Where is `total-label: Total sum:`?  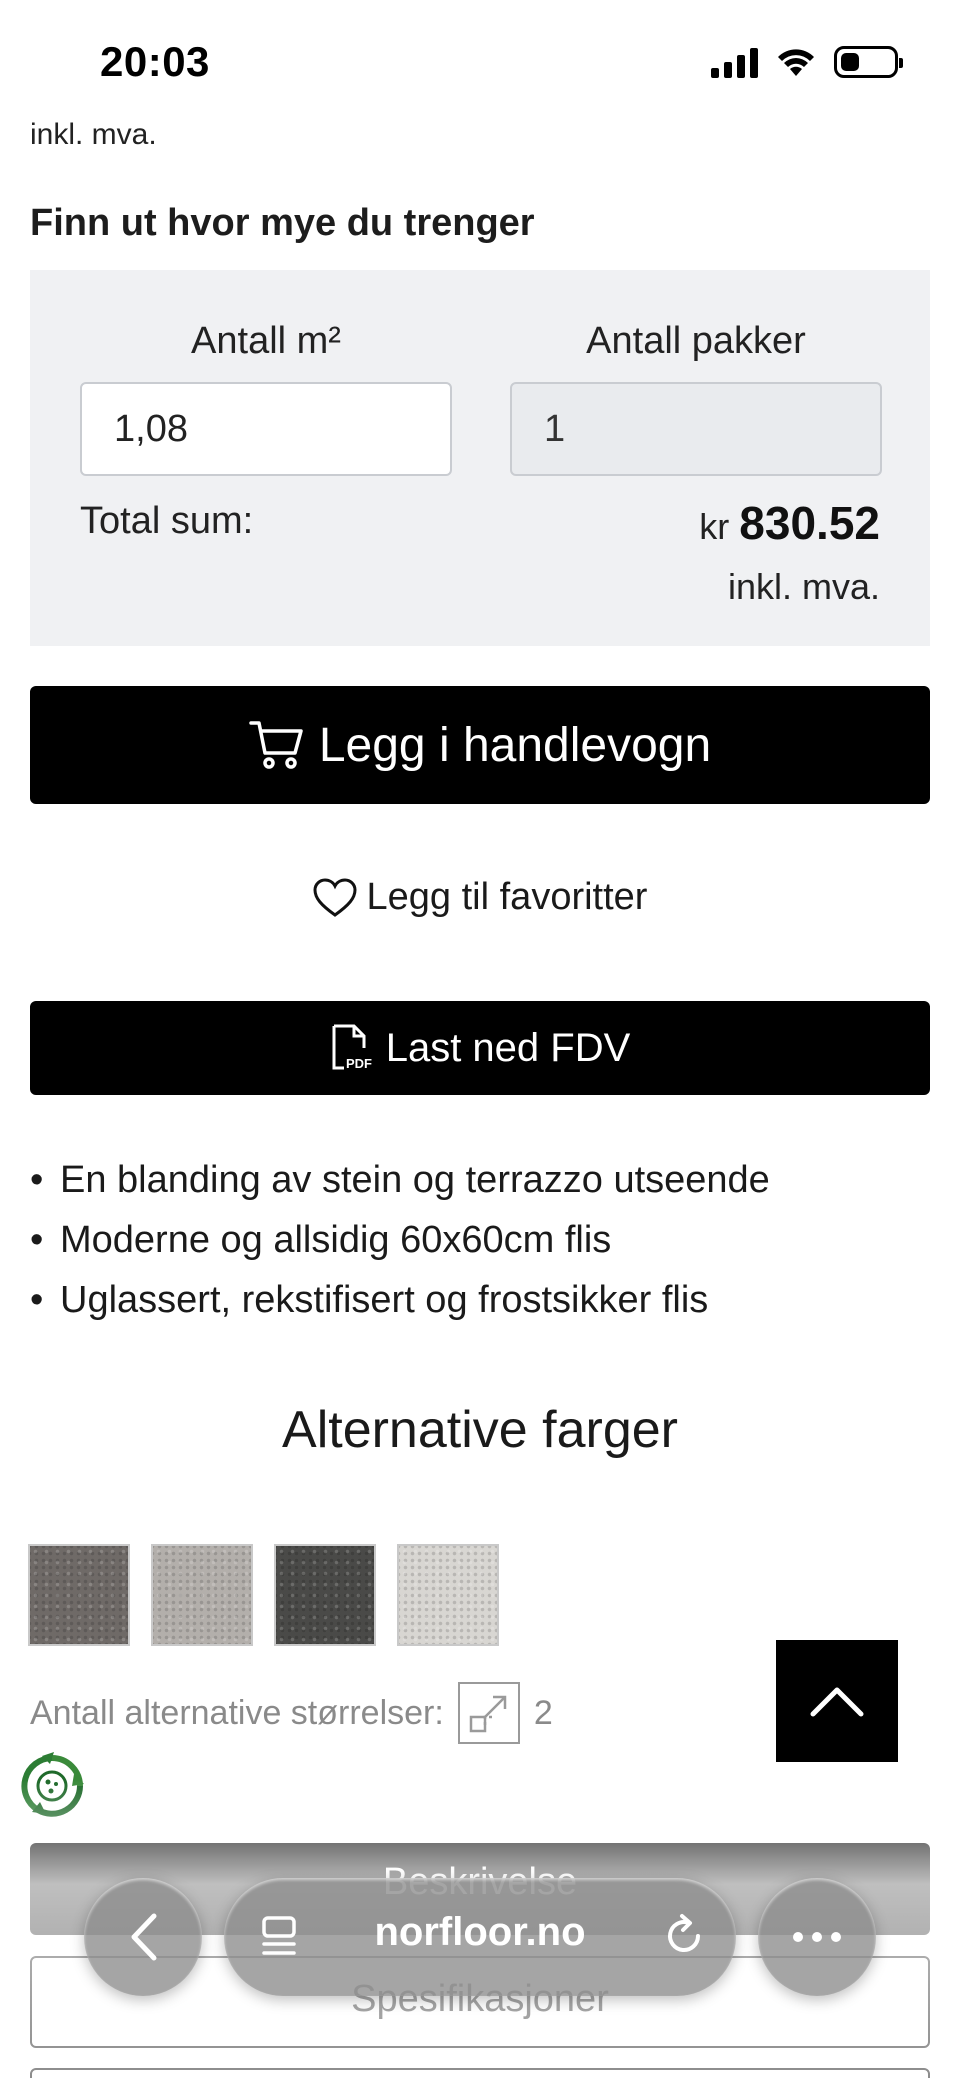 total-label: Total sum: is located at coordinates (167, 521).